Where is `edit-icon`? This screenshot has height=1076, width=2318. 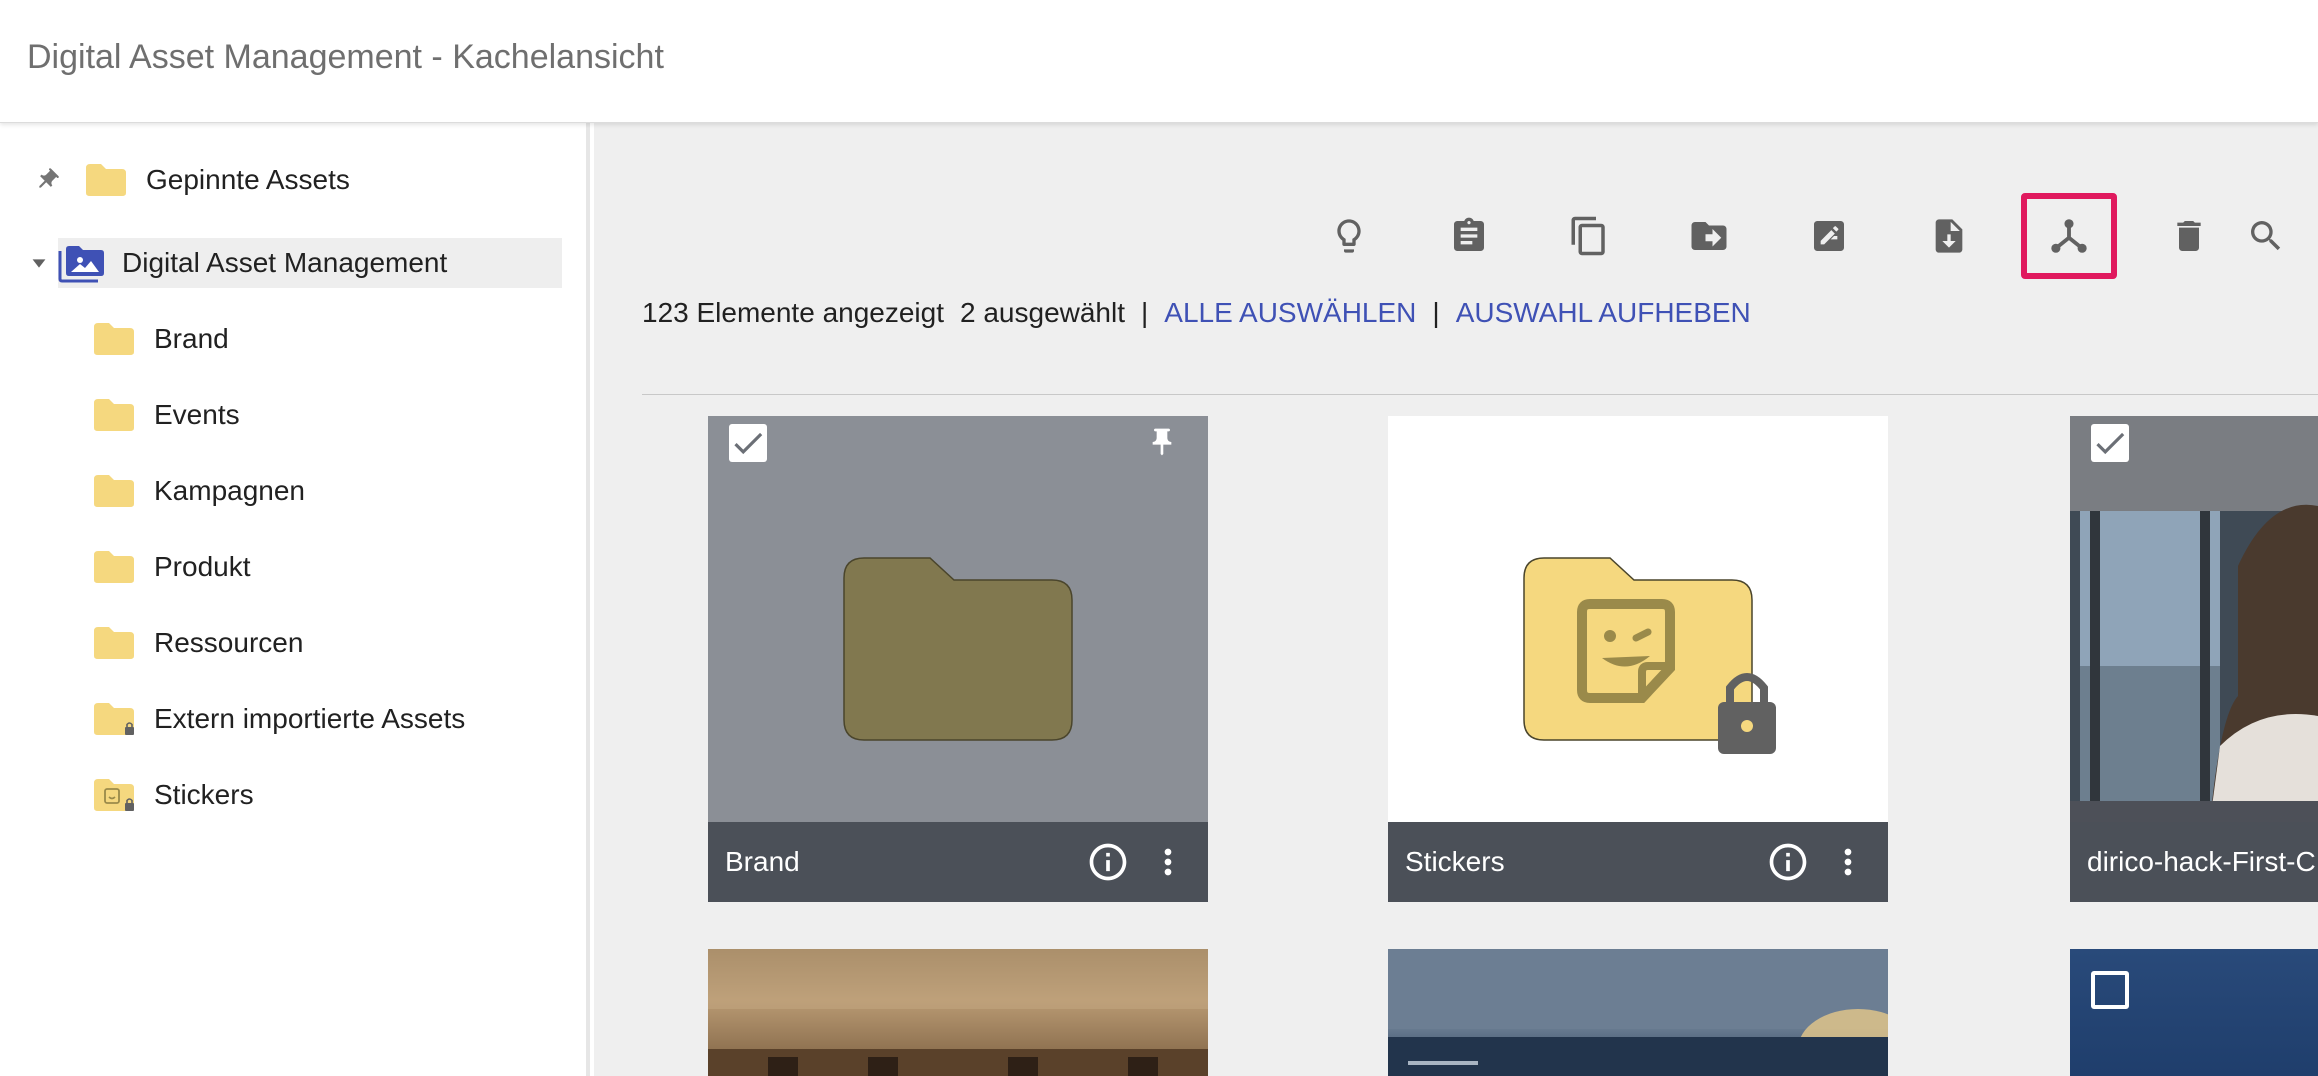 edit-icon is located at coordinates (1829, 236).